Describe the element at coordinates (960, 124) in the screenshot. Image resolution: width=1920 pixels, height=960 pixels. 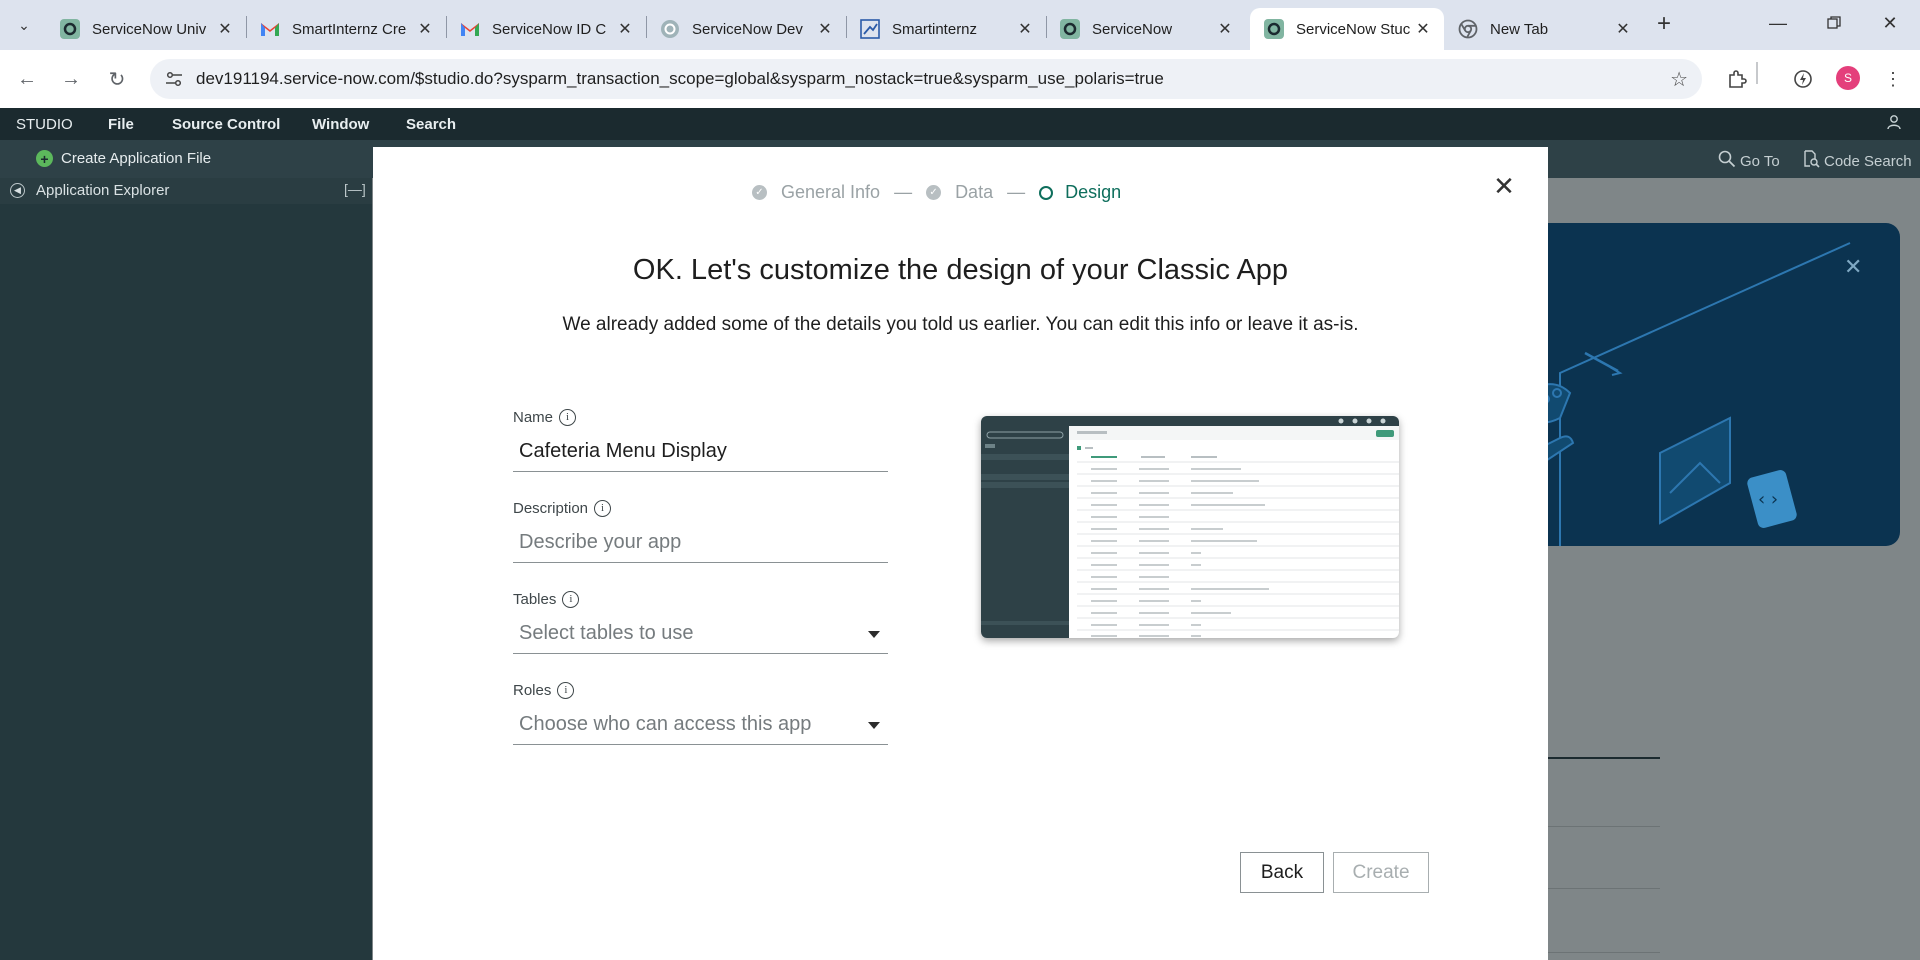
I see `studio-menubar: STUDIO File Source Control Window Search` at that location.